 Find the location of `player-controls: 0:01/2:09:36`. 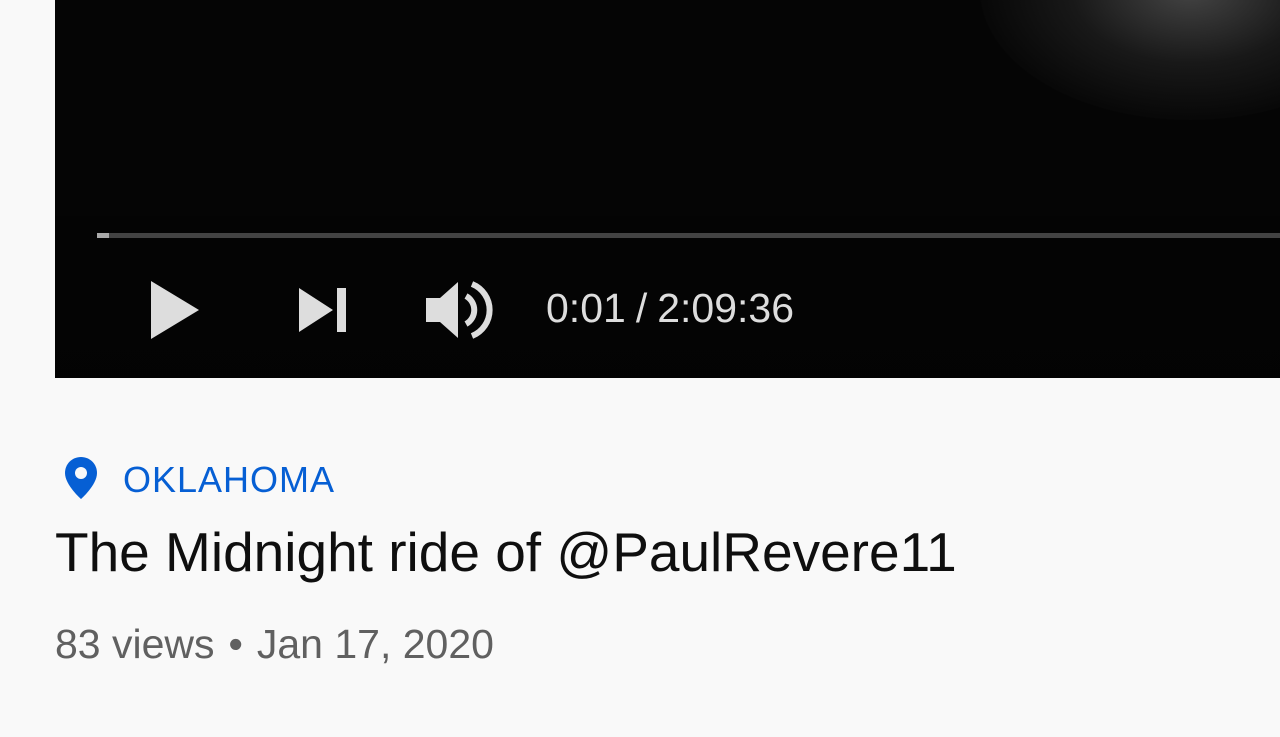

player-controls: 0:01/2:09:36 is located at coordinates (667, 310).